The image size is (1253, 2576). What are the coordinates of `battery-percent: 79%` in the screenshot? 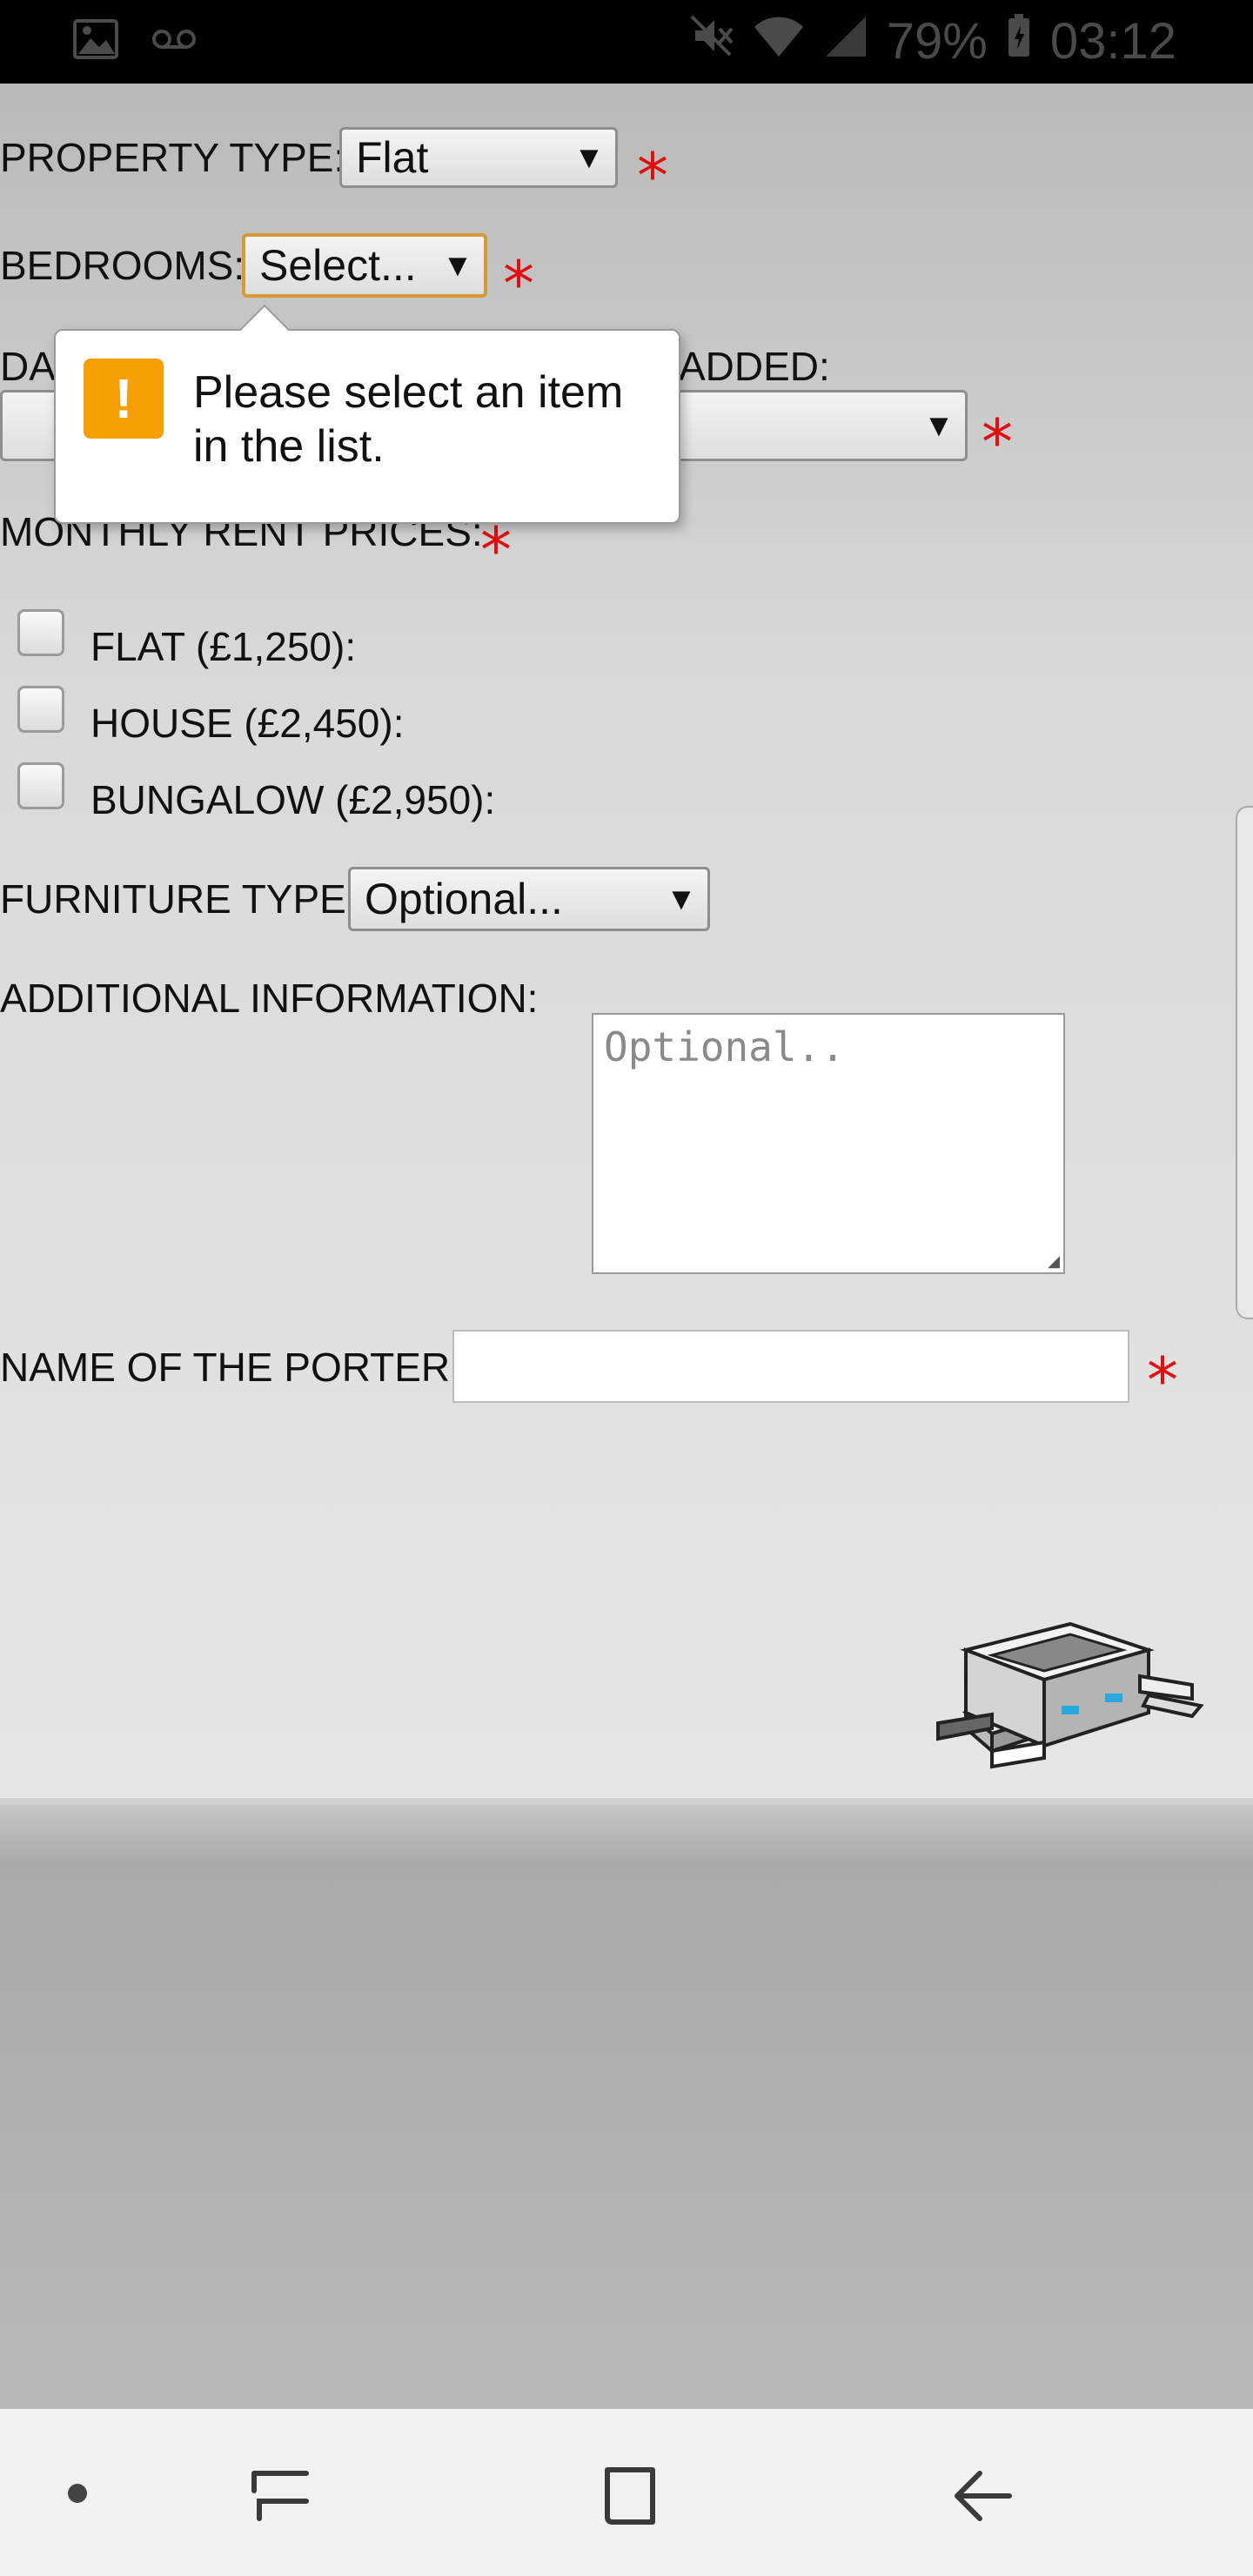 It's located at (937, 41).